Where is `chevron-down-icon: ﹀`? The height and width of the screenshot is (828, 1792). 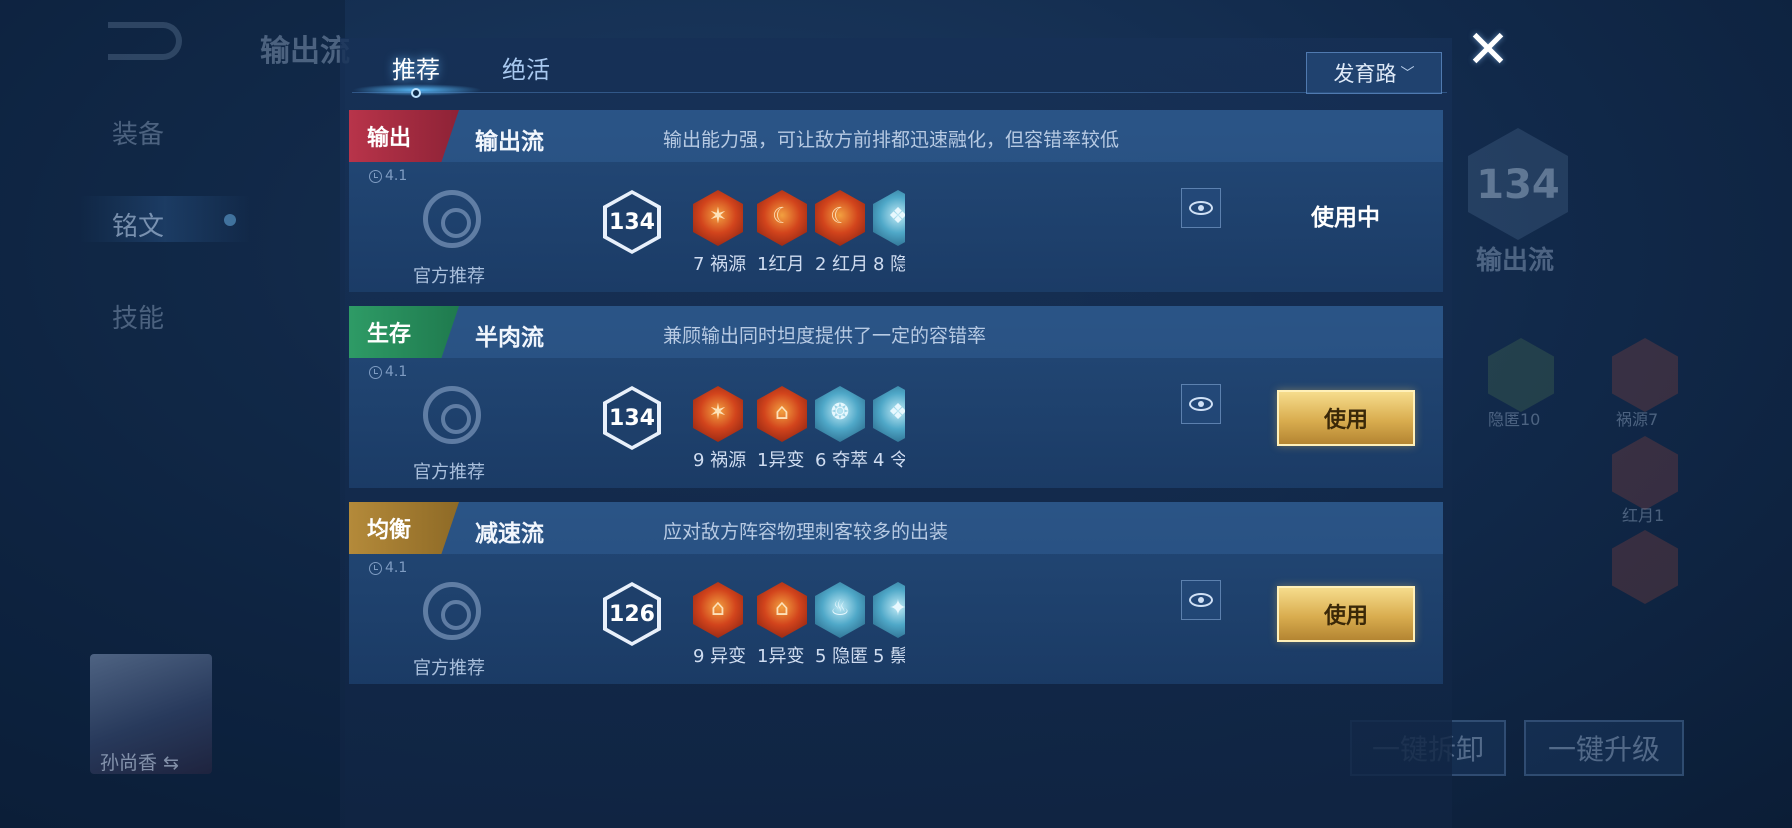
chevron-down-icon: ﹀ is located at coordinates (1407, 74).